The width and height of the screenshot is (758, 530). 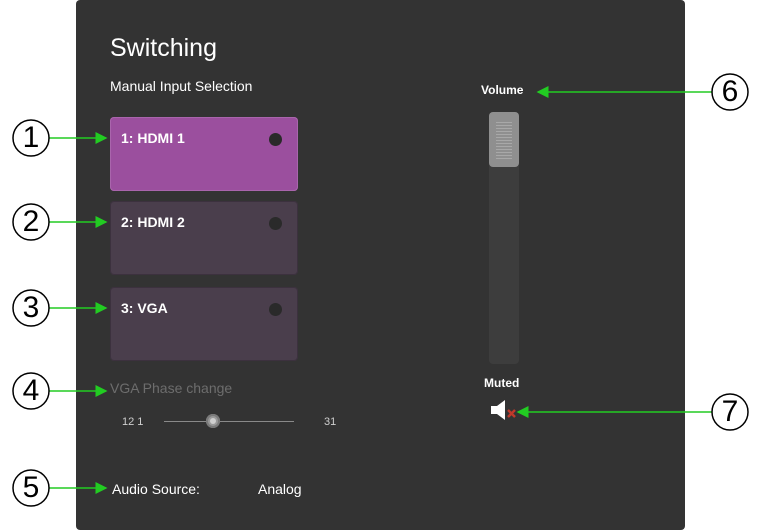 I want to click on slider-thumb, so click(x=213, y=421).